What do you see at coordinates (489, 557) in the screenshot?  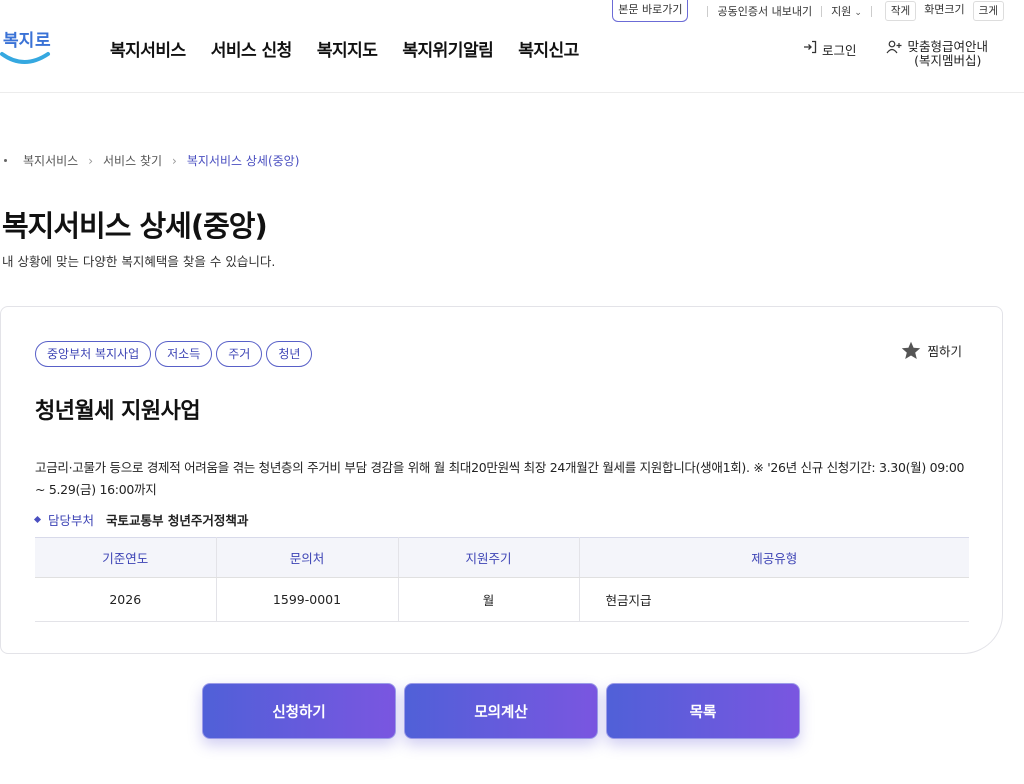 I see `column-header: 지원주기` at bounding box center [489, 557].